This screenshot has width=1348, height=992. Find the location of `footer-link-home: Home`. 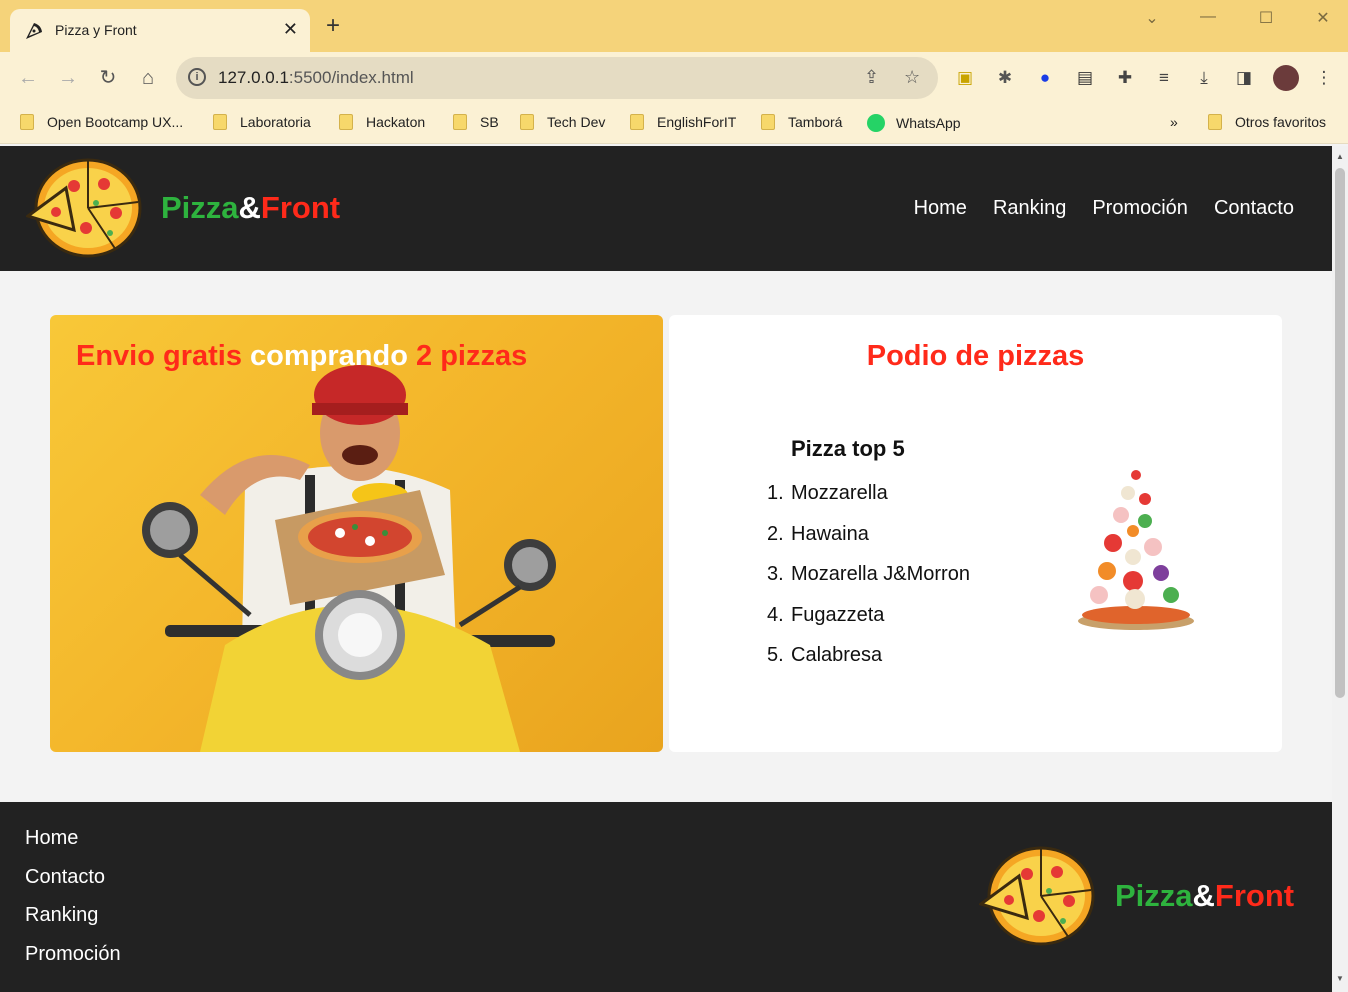

footer-link-home: Home is located at coordinates (73, 846).